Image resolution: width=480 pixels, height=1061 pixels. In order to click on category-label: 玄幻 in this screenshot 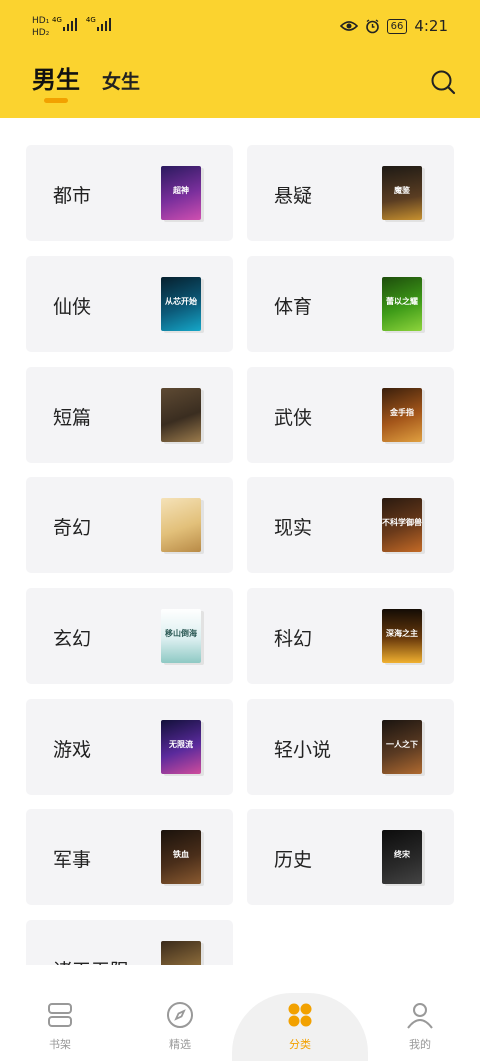, I will do `click(72, 639)`.